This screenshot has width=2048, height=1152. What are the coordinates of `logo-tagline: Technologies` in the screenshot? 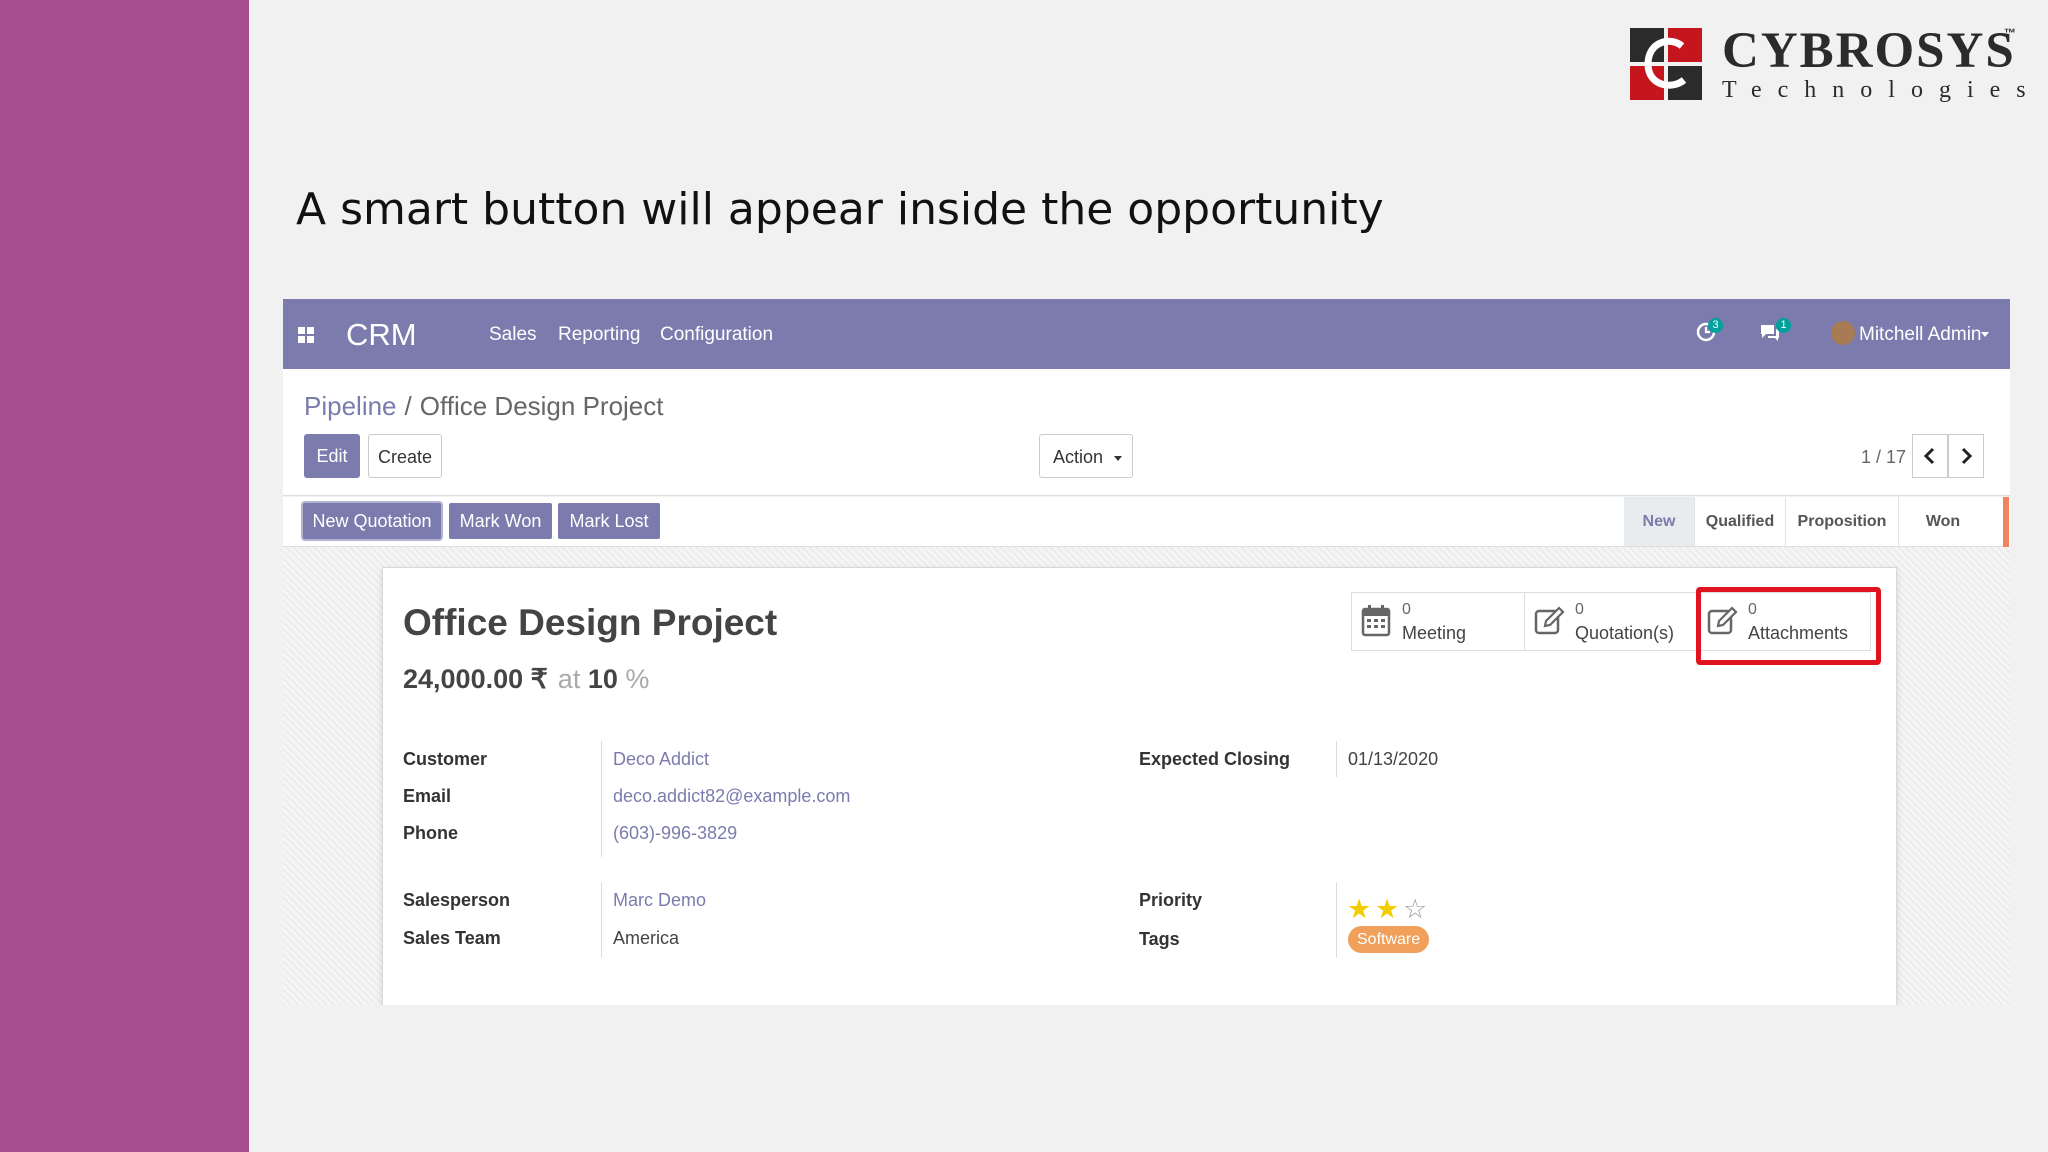 It's located at (1882, 90).